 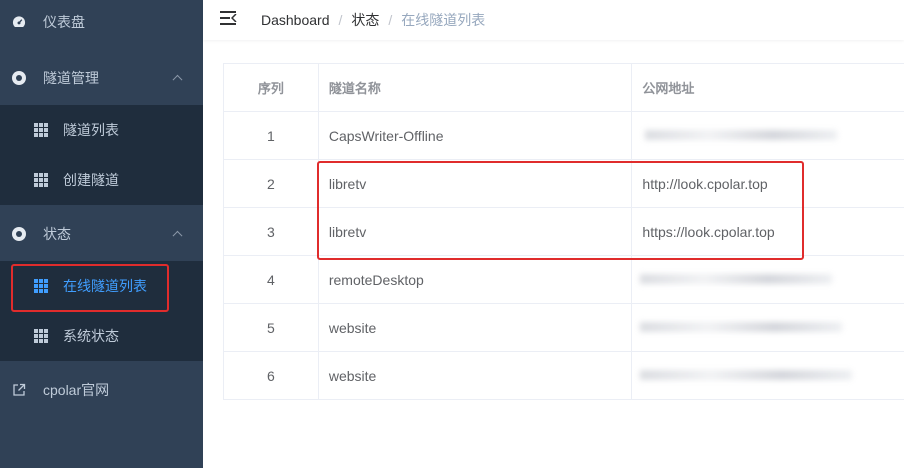 What do you see at coordinates (271, 87) in the screenshot?
I see `column-header-index: 序列` at bounding box center [271, 87].